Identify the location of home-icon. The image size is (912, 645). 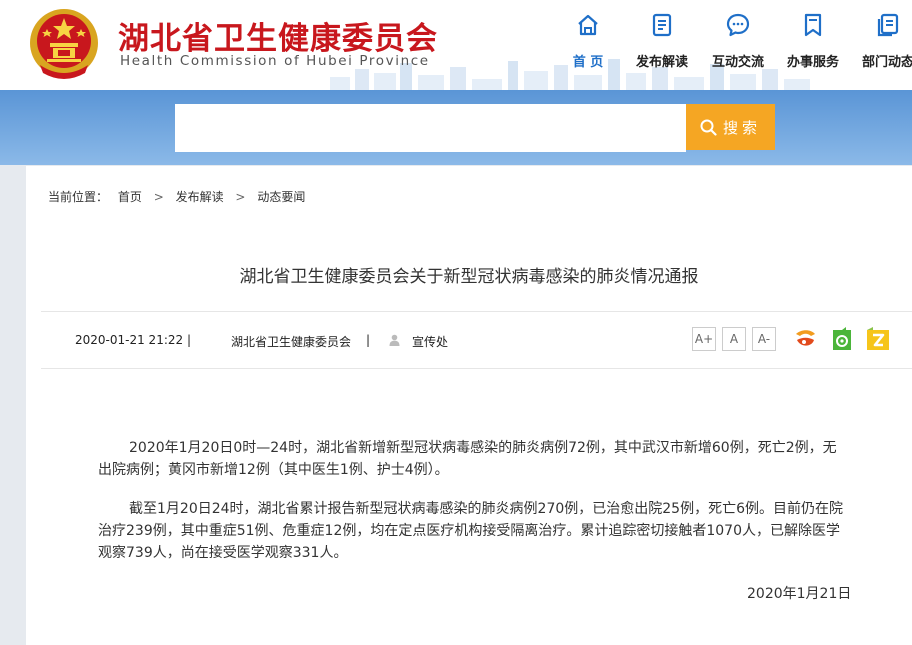
(588, 25).